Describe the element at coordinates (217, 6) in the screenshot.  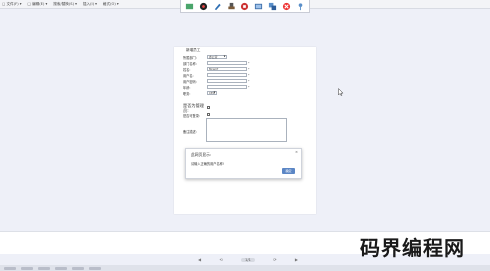
I see `pen-icon` at that location.